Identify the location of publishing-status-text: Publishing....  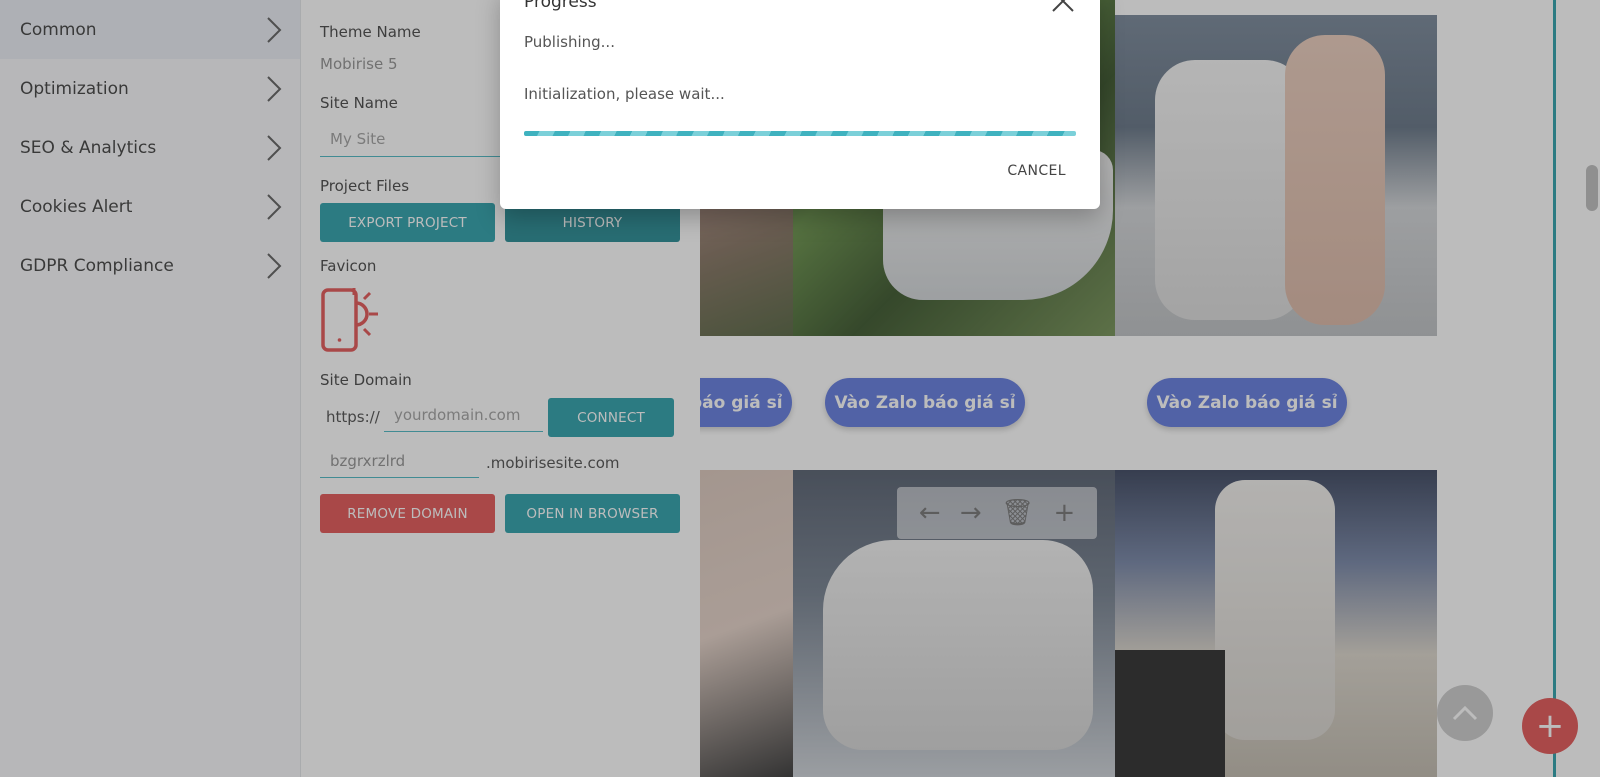
(569, 42).